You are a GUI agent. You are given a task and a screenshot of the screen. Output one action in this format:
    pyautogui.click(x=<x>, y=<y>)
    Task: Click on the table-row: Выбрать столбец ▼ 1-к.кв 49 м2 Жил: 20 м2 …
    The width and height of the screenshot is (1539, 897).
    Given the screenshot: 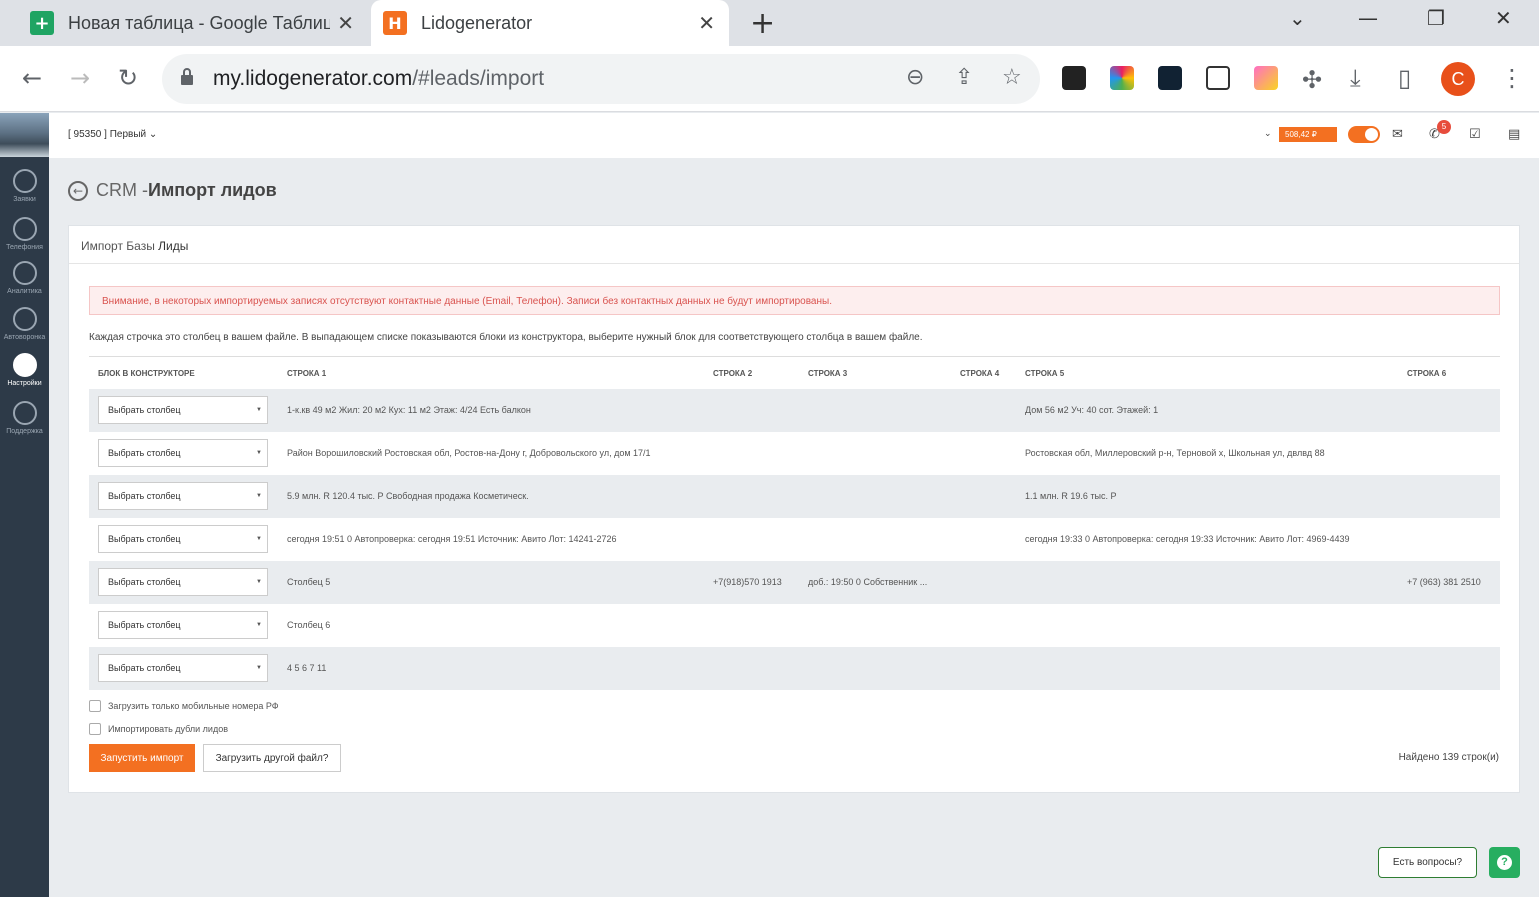 What is the action you would take?
    pyautogui.click(x=794, y=410)
    